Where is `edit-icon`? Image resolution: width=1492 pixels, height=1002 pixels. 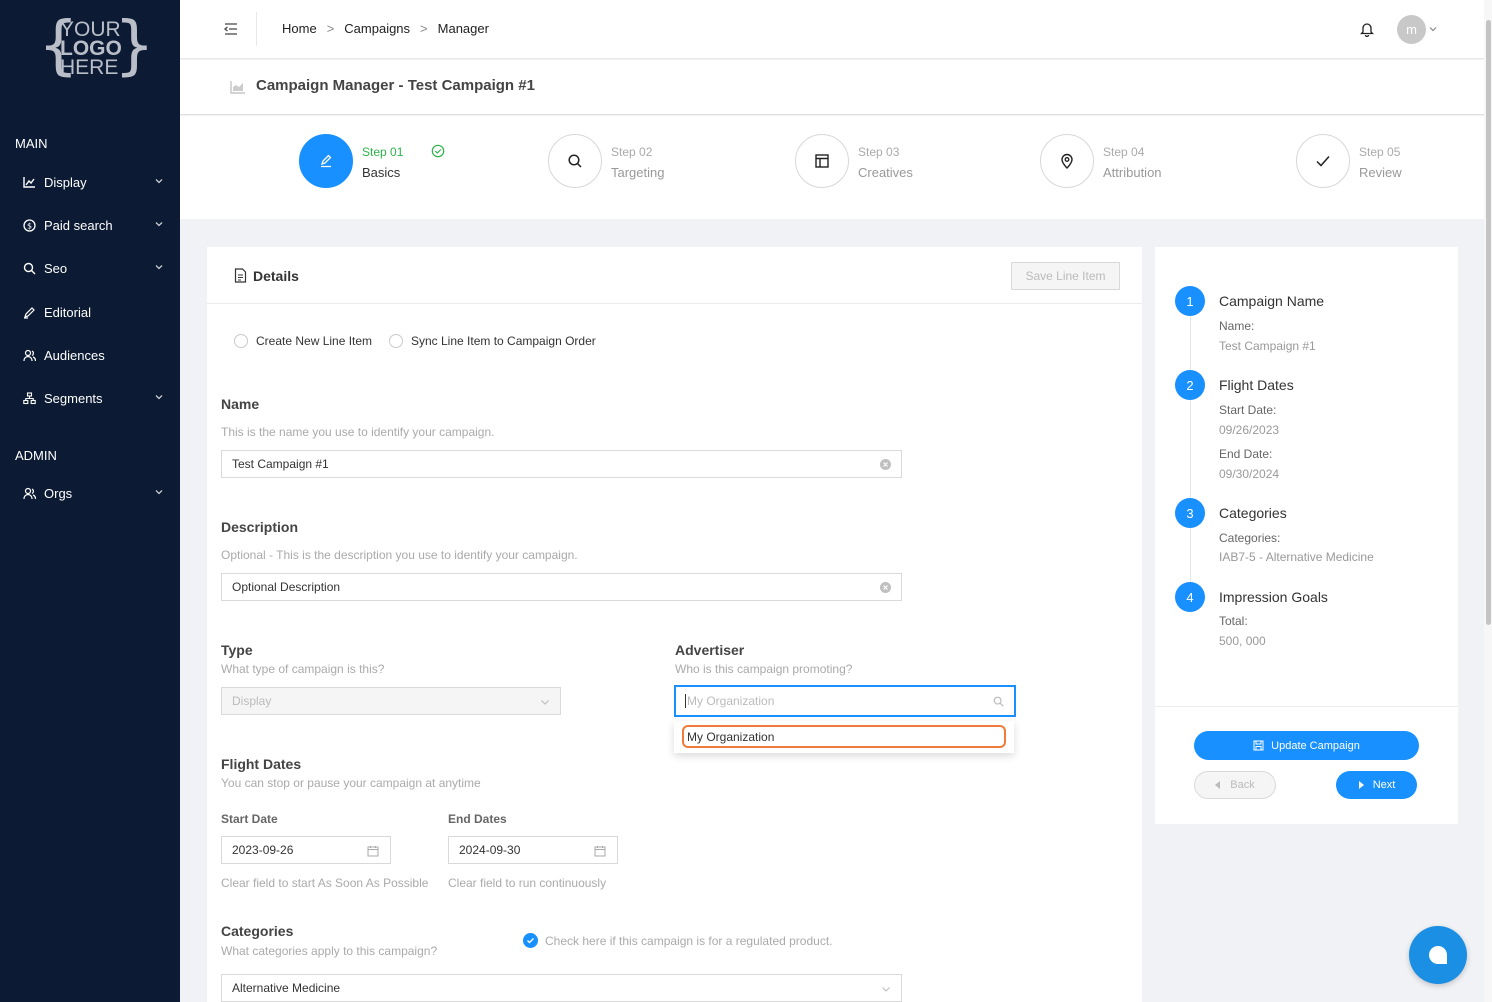
edit-icon is located at coordinates (326, 161).